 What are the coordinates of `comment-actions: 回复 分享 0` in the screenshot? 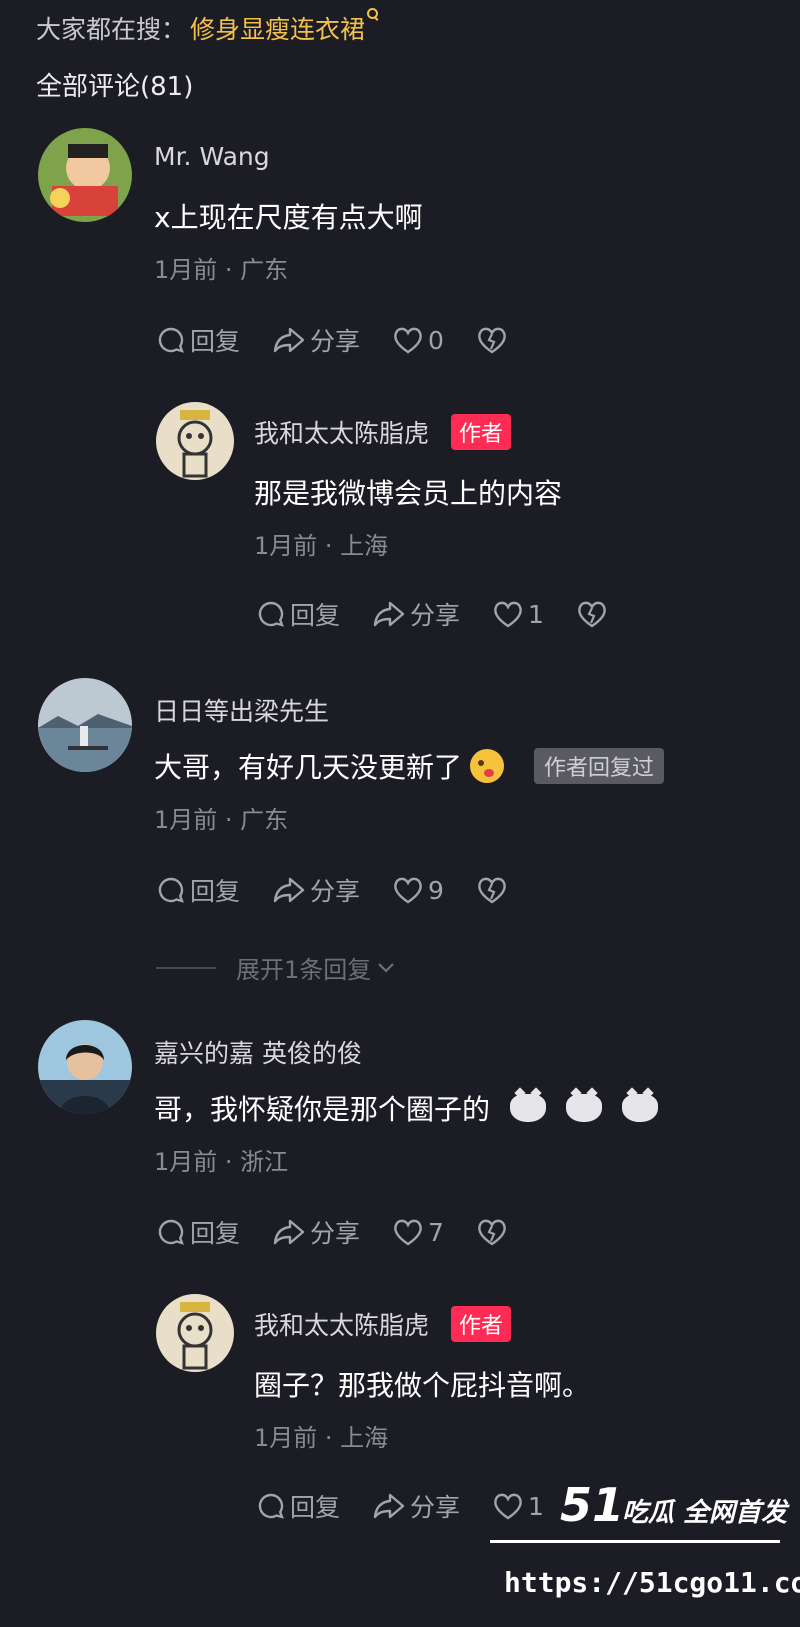 It's located at (350, 340).